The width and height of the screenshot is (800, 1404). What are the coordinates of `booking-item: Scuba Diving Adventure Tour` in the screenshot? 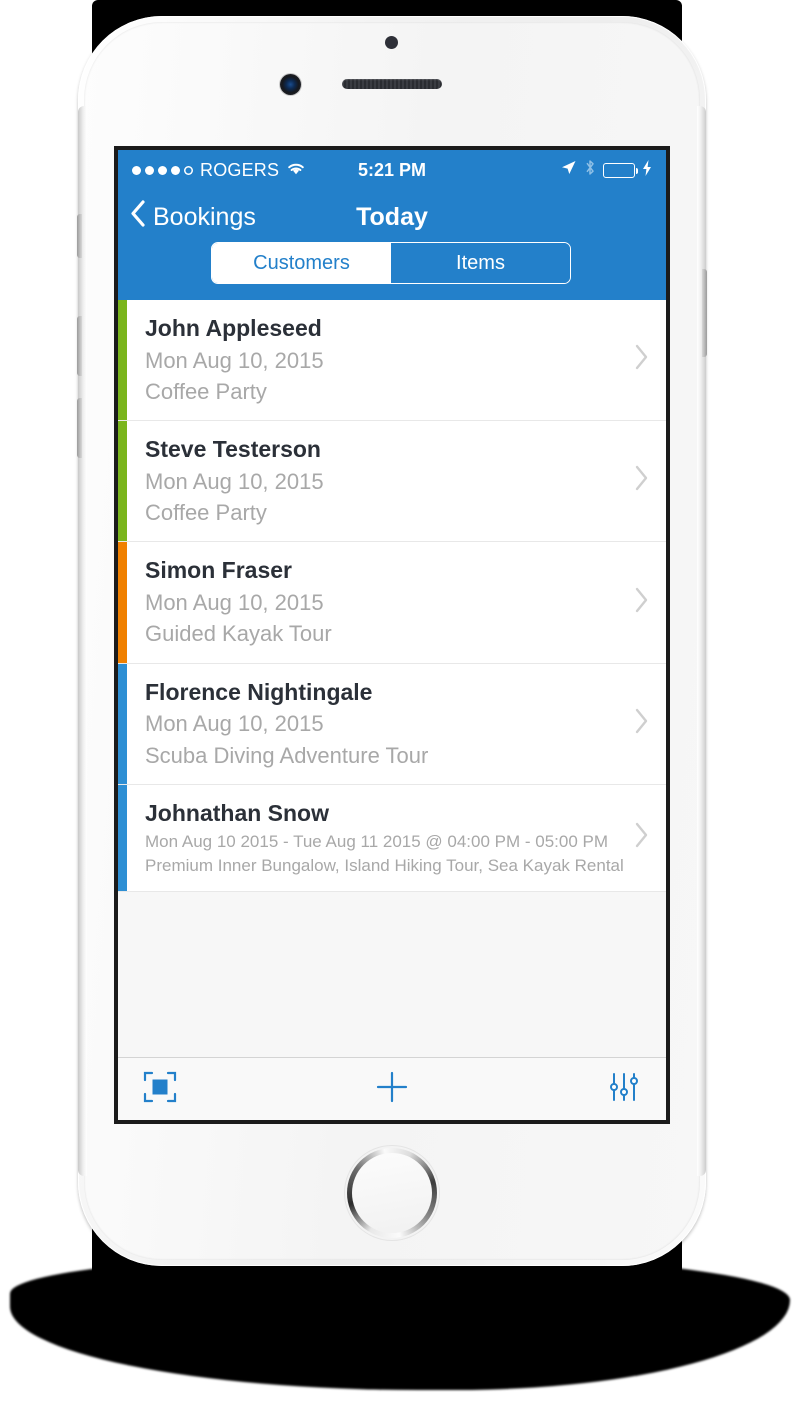 It's located at (287, 755).